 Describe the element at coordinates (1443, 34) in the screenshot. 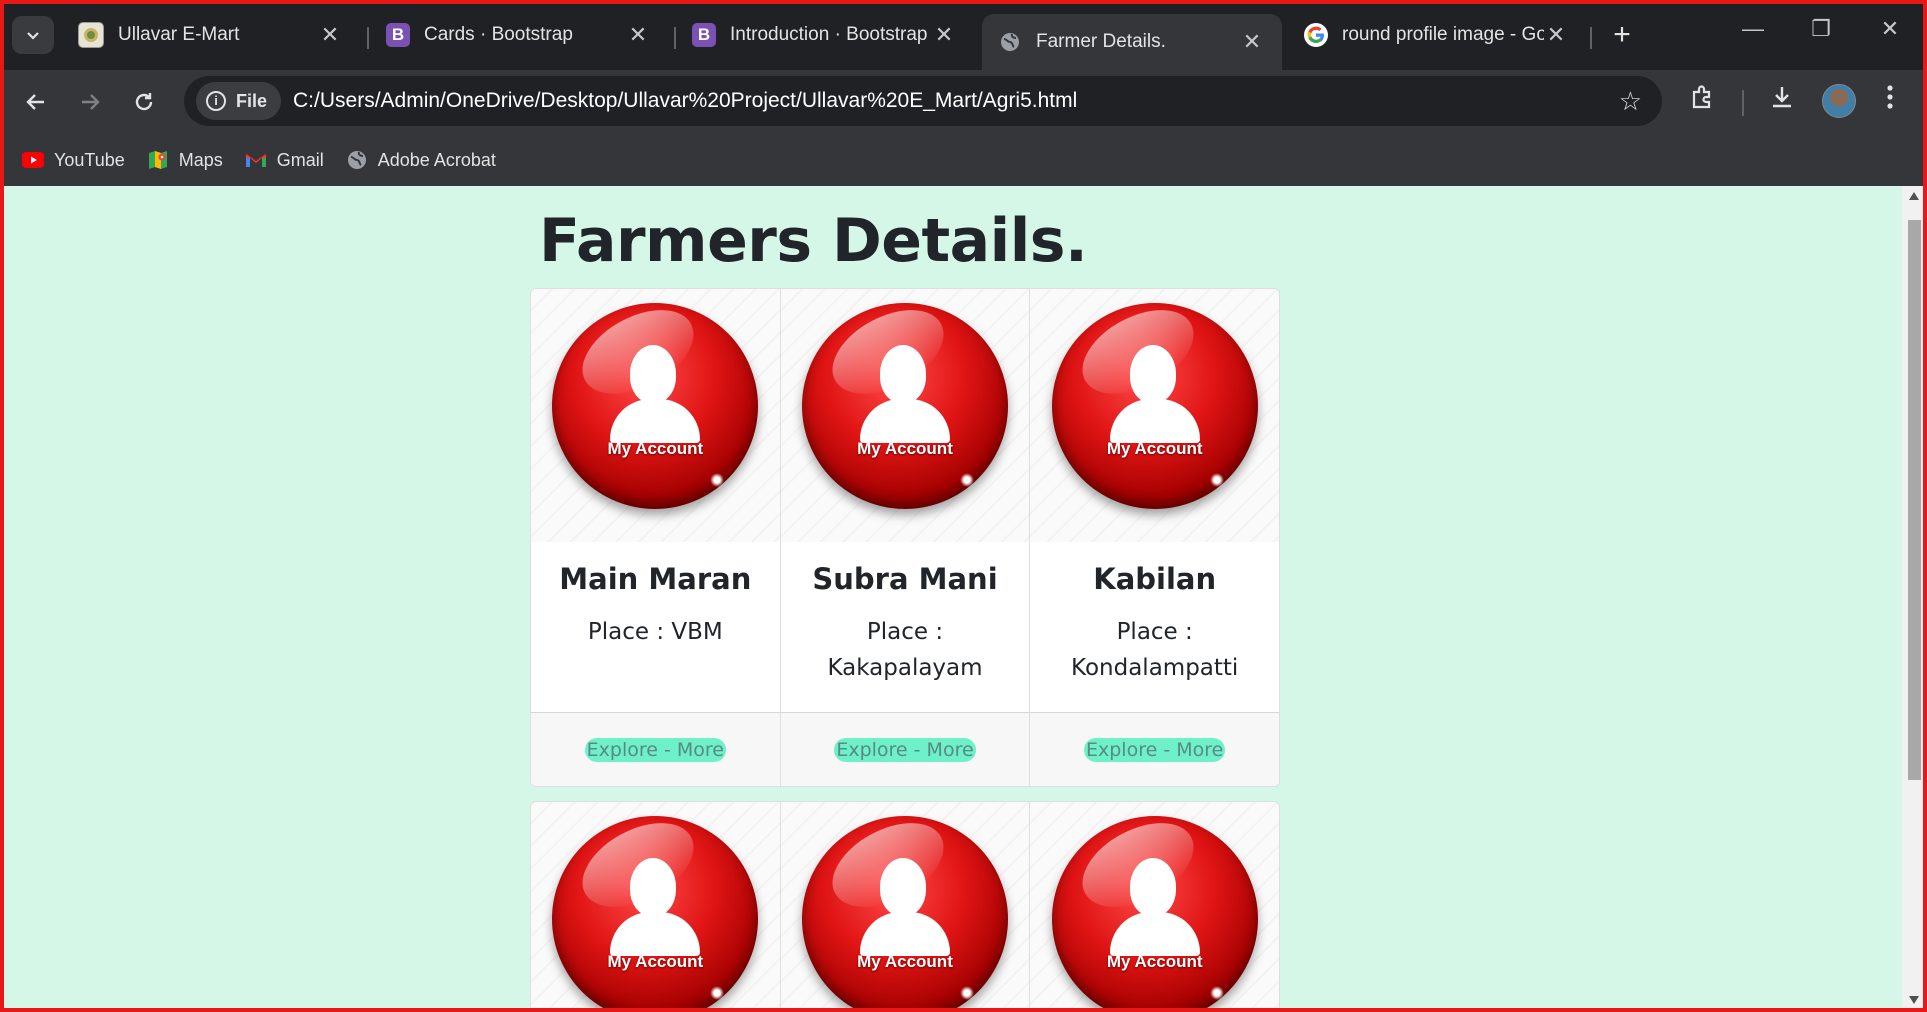

I see `tab-title: round profile image - Go` at that location.